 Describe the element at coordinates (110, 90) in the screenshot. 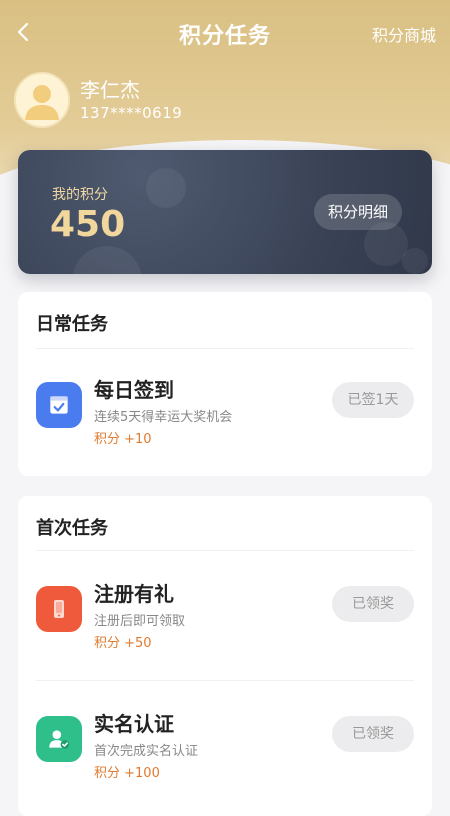

I see `user-name: 李仁杰` at that location.